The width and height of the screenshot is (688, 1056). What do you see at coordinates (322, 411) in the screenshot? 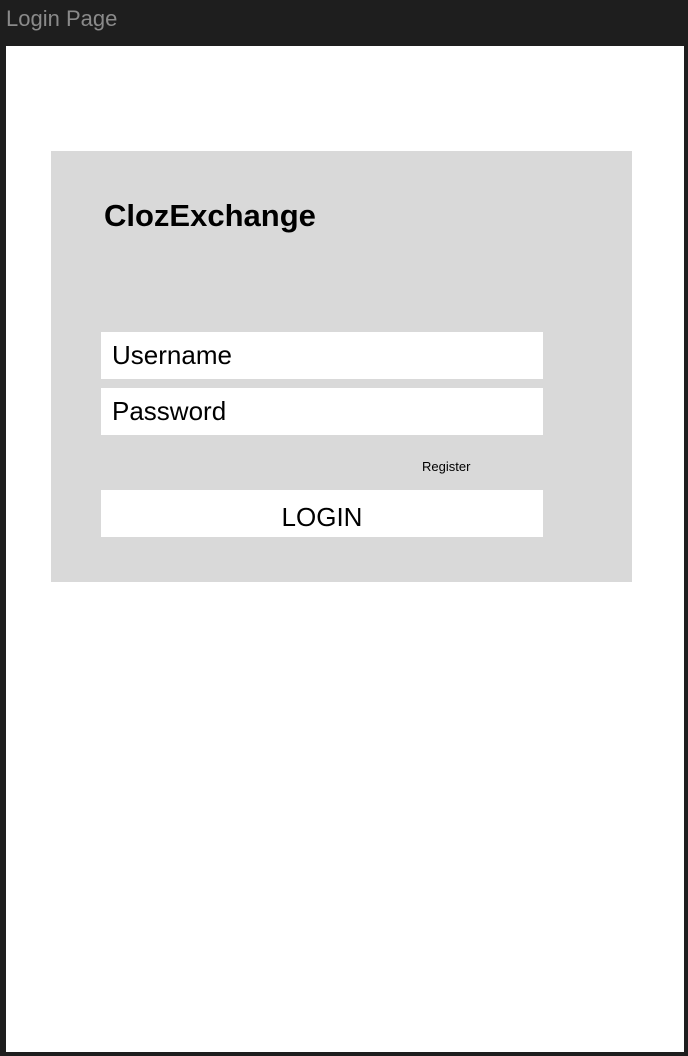
I see `password-input` at bounding box center [322, 411].